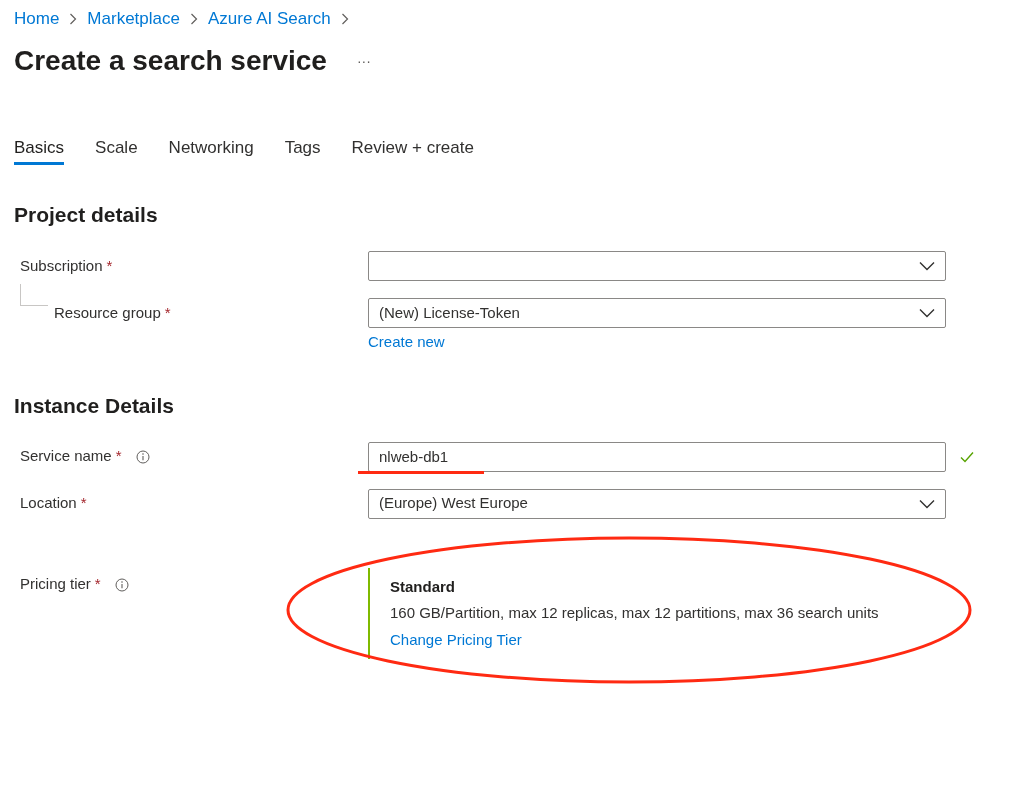 Image resolution: width=1024 pixels, height=794 pixels. What do you see at coordinates (657, 313) in the screenshot?
I see `dropdown: (New) License-Token` at bounding box center [657, 313].